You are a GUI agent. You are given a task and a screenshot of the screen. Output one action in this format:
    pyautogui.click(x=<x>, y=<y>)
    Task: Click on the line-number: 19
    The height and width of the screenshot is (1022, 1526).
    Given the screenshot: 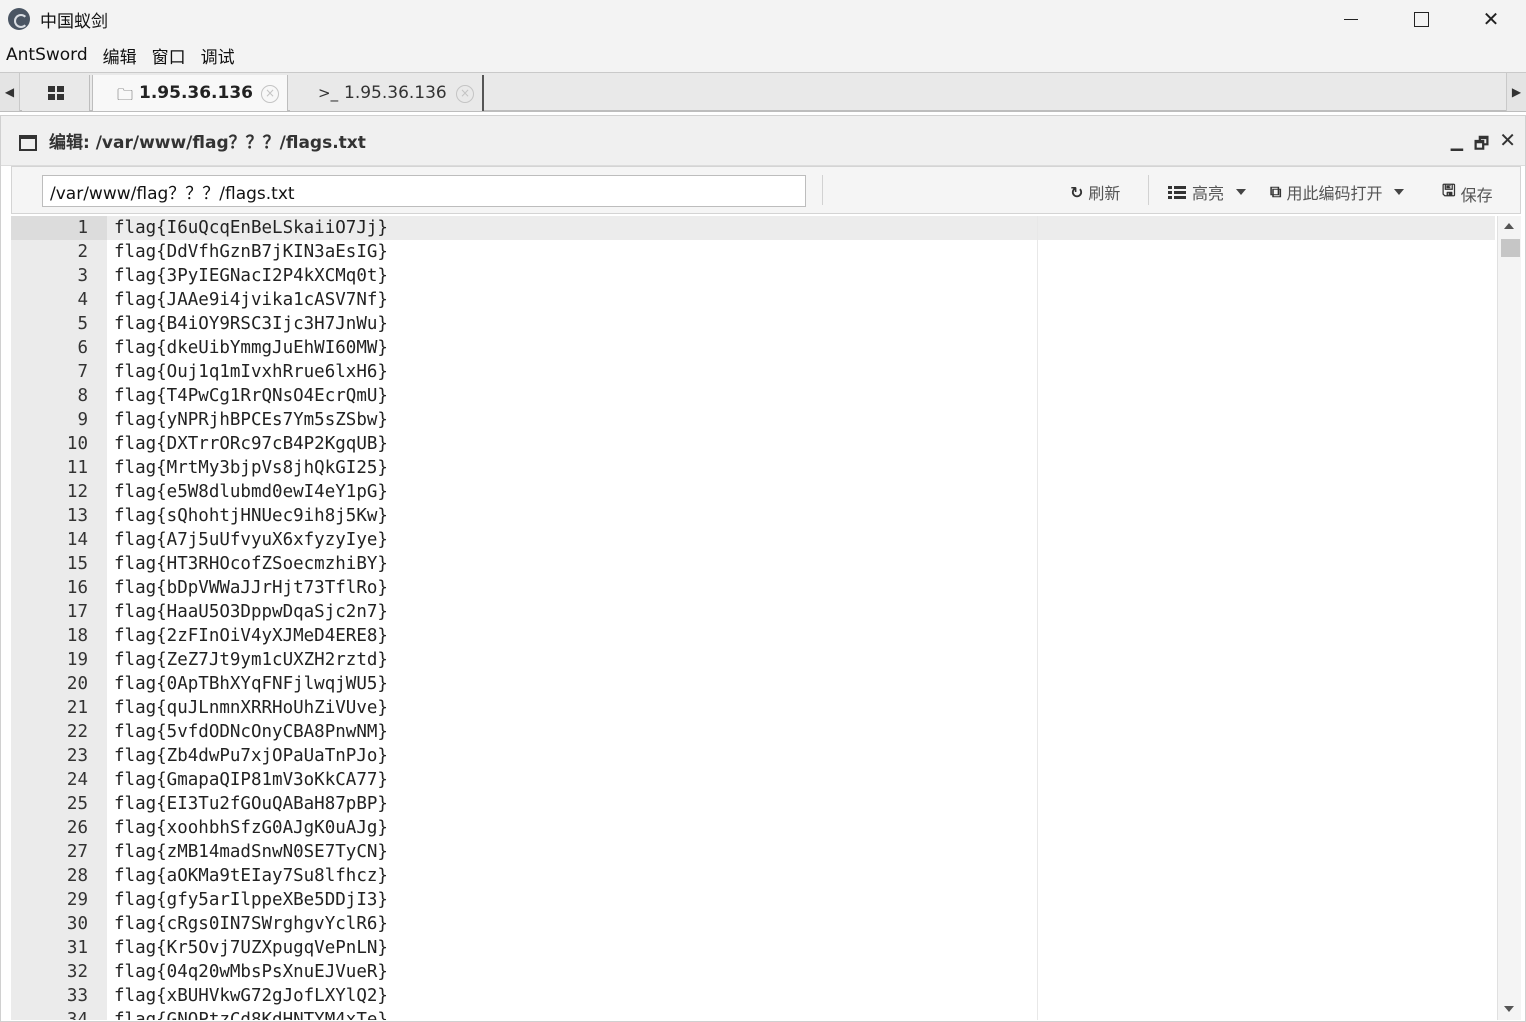 What is the action you would take?
    pyautogui.click(x=77, y=660)
    